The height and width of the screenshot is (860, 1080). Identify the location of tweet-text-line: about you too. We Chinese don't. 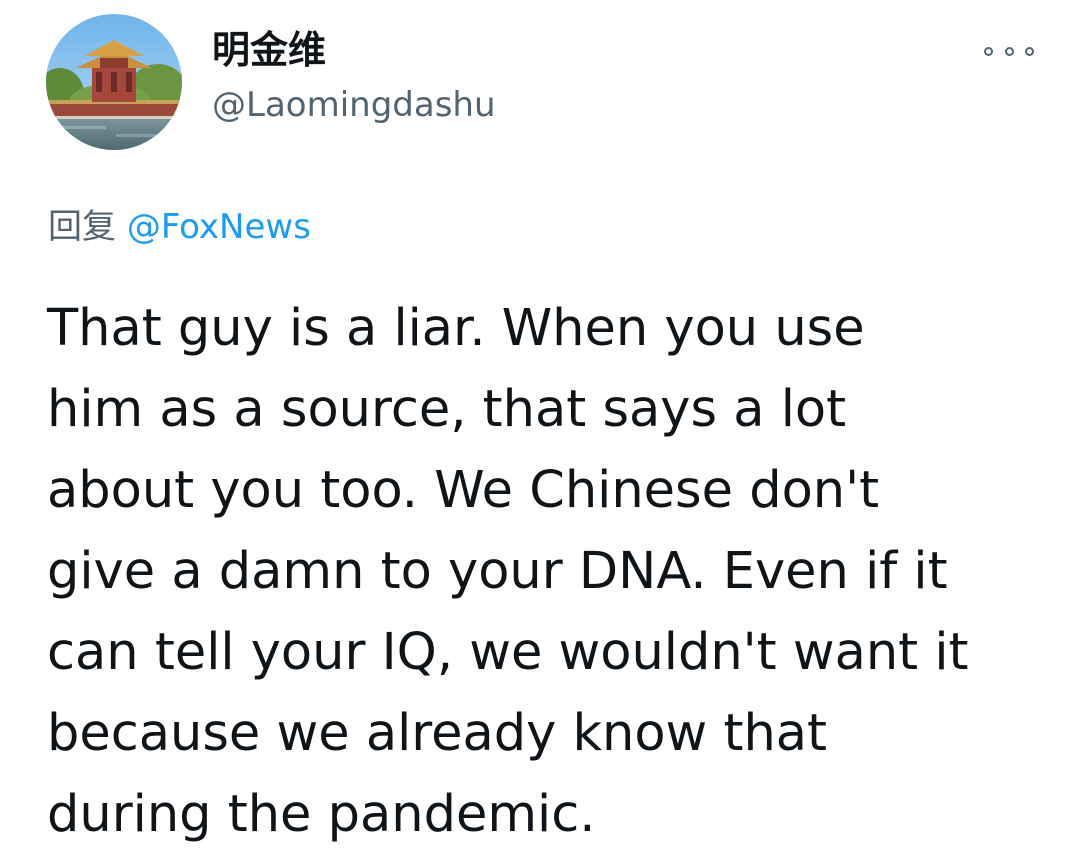
(463, 490).